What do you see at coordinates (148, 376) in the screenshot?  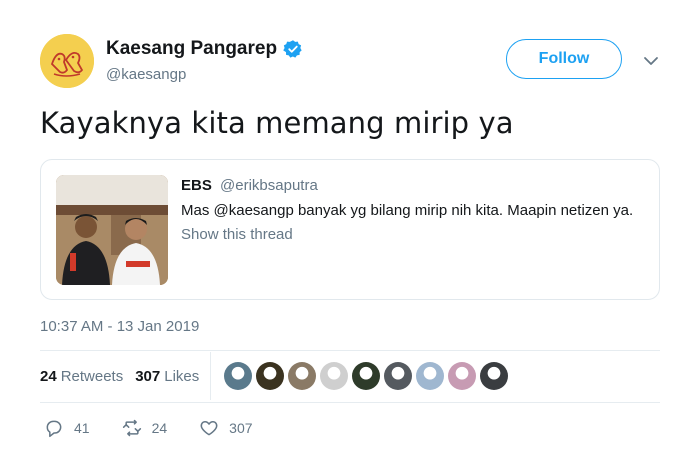 I see `likes-count: 307` at bounding box center [148, 376].